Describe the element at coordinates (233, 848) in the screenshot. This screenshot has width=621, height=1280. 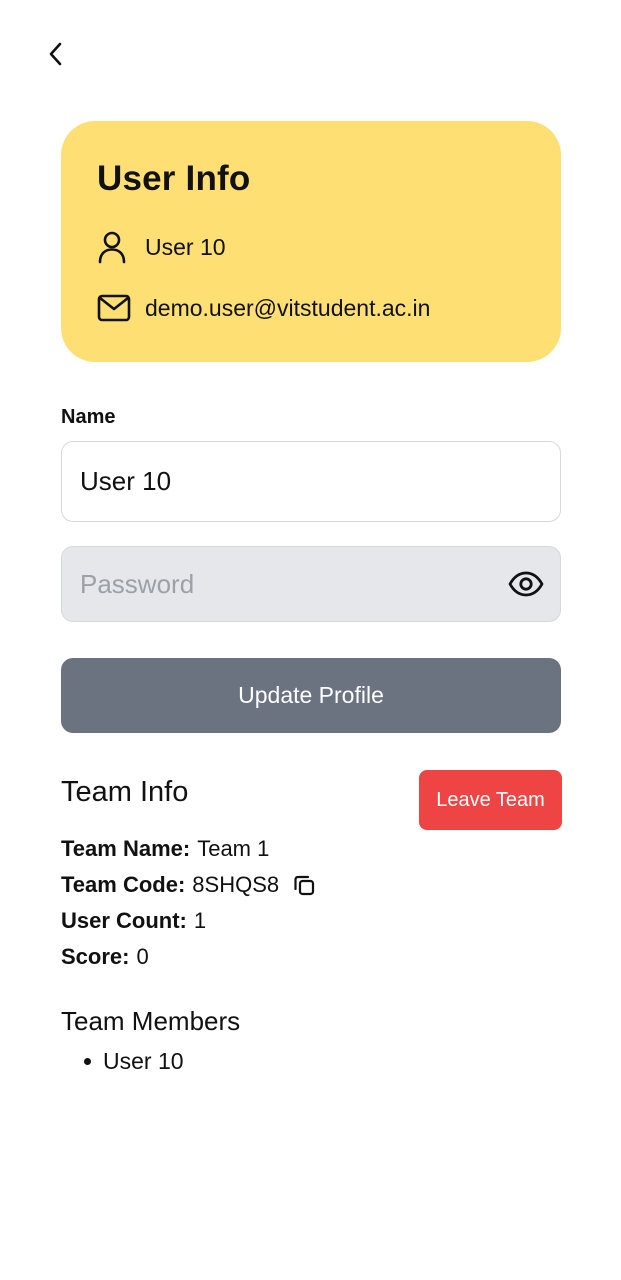
I see `team-name-value: Team 1` at that location.